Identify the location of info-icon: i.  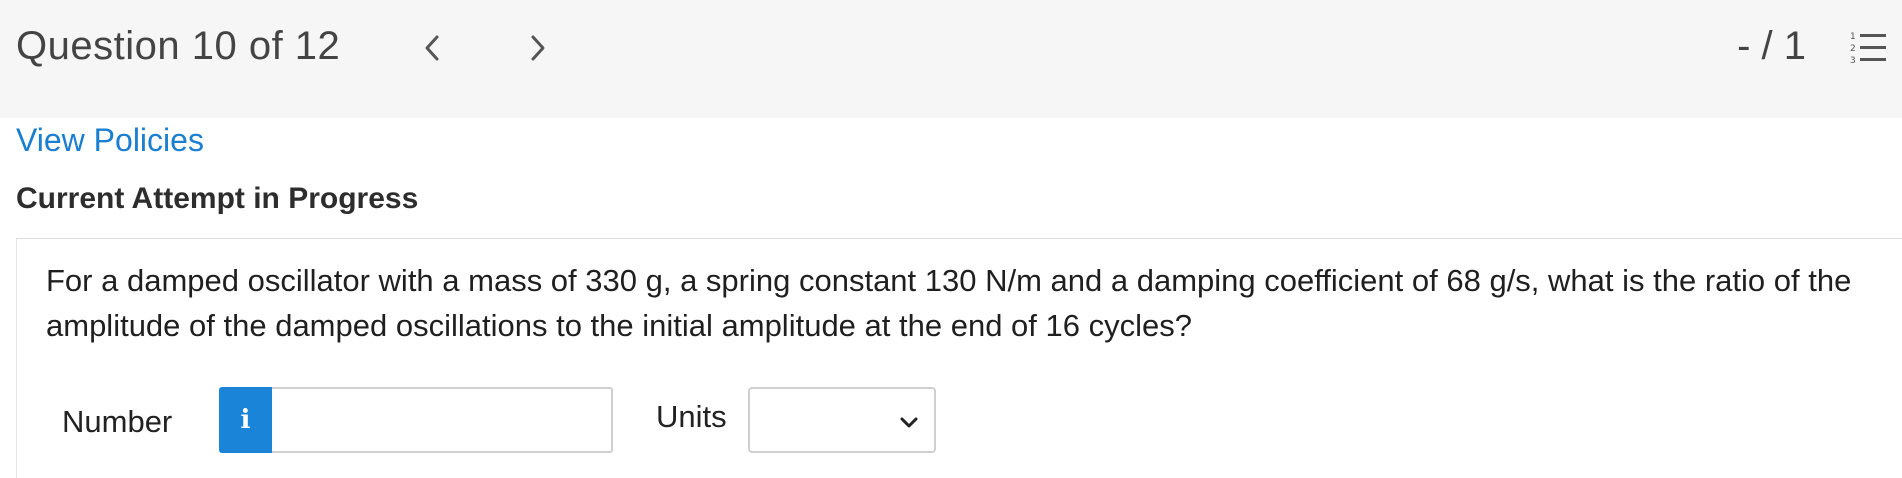
(245, 420).